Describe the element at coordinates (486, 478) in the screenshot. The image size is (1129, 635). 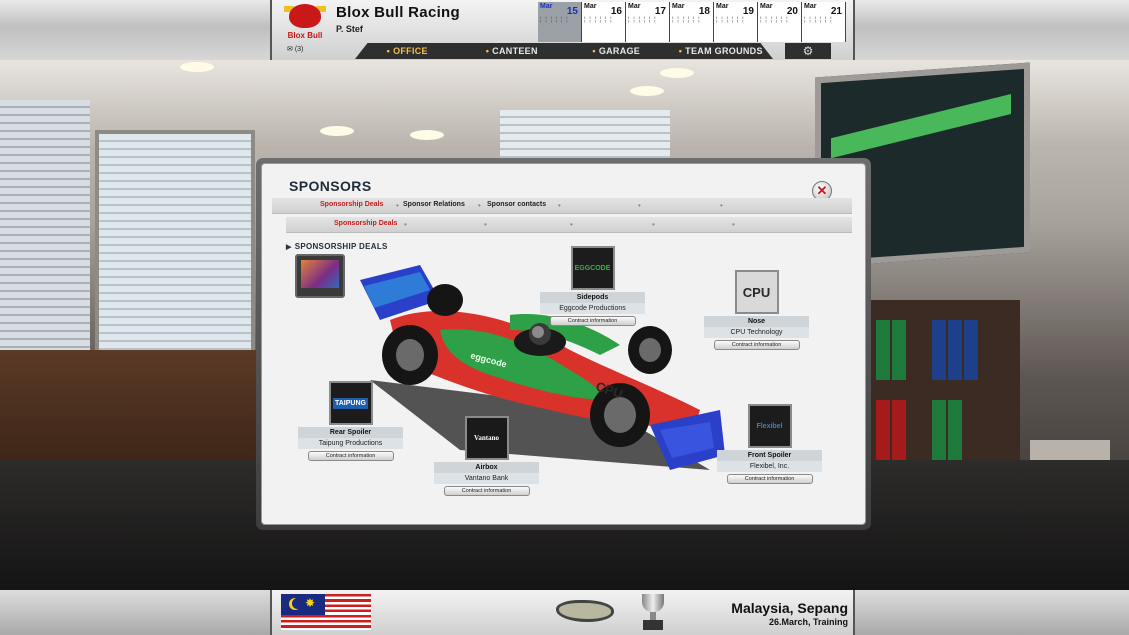
I see `slot-sponsor-name: Vantano Bank` at that location.